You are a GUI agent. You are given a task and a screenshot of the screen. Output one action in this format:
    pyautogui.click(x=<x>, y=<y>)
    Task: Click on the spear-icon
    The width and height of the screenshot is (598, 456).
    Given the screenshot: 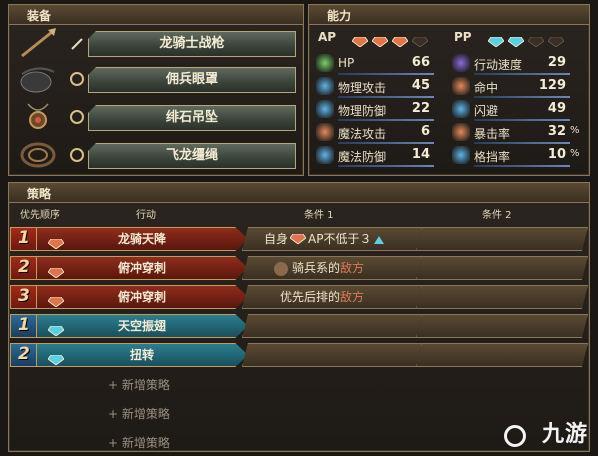 What is the action you would take?
    pyautogui.click(x=38, y=43)
    